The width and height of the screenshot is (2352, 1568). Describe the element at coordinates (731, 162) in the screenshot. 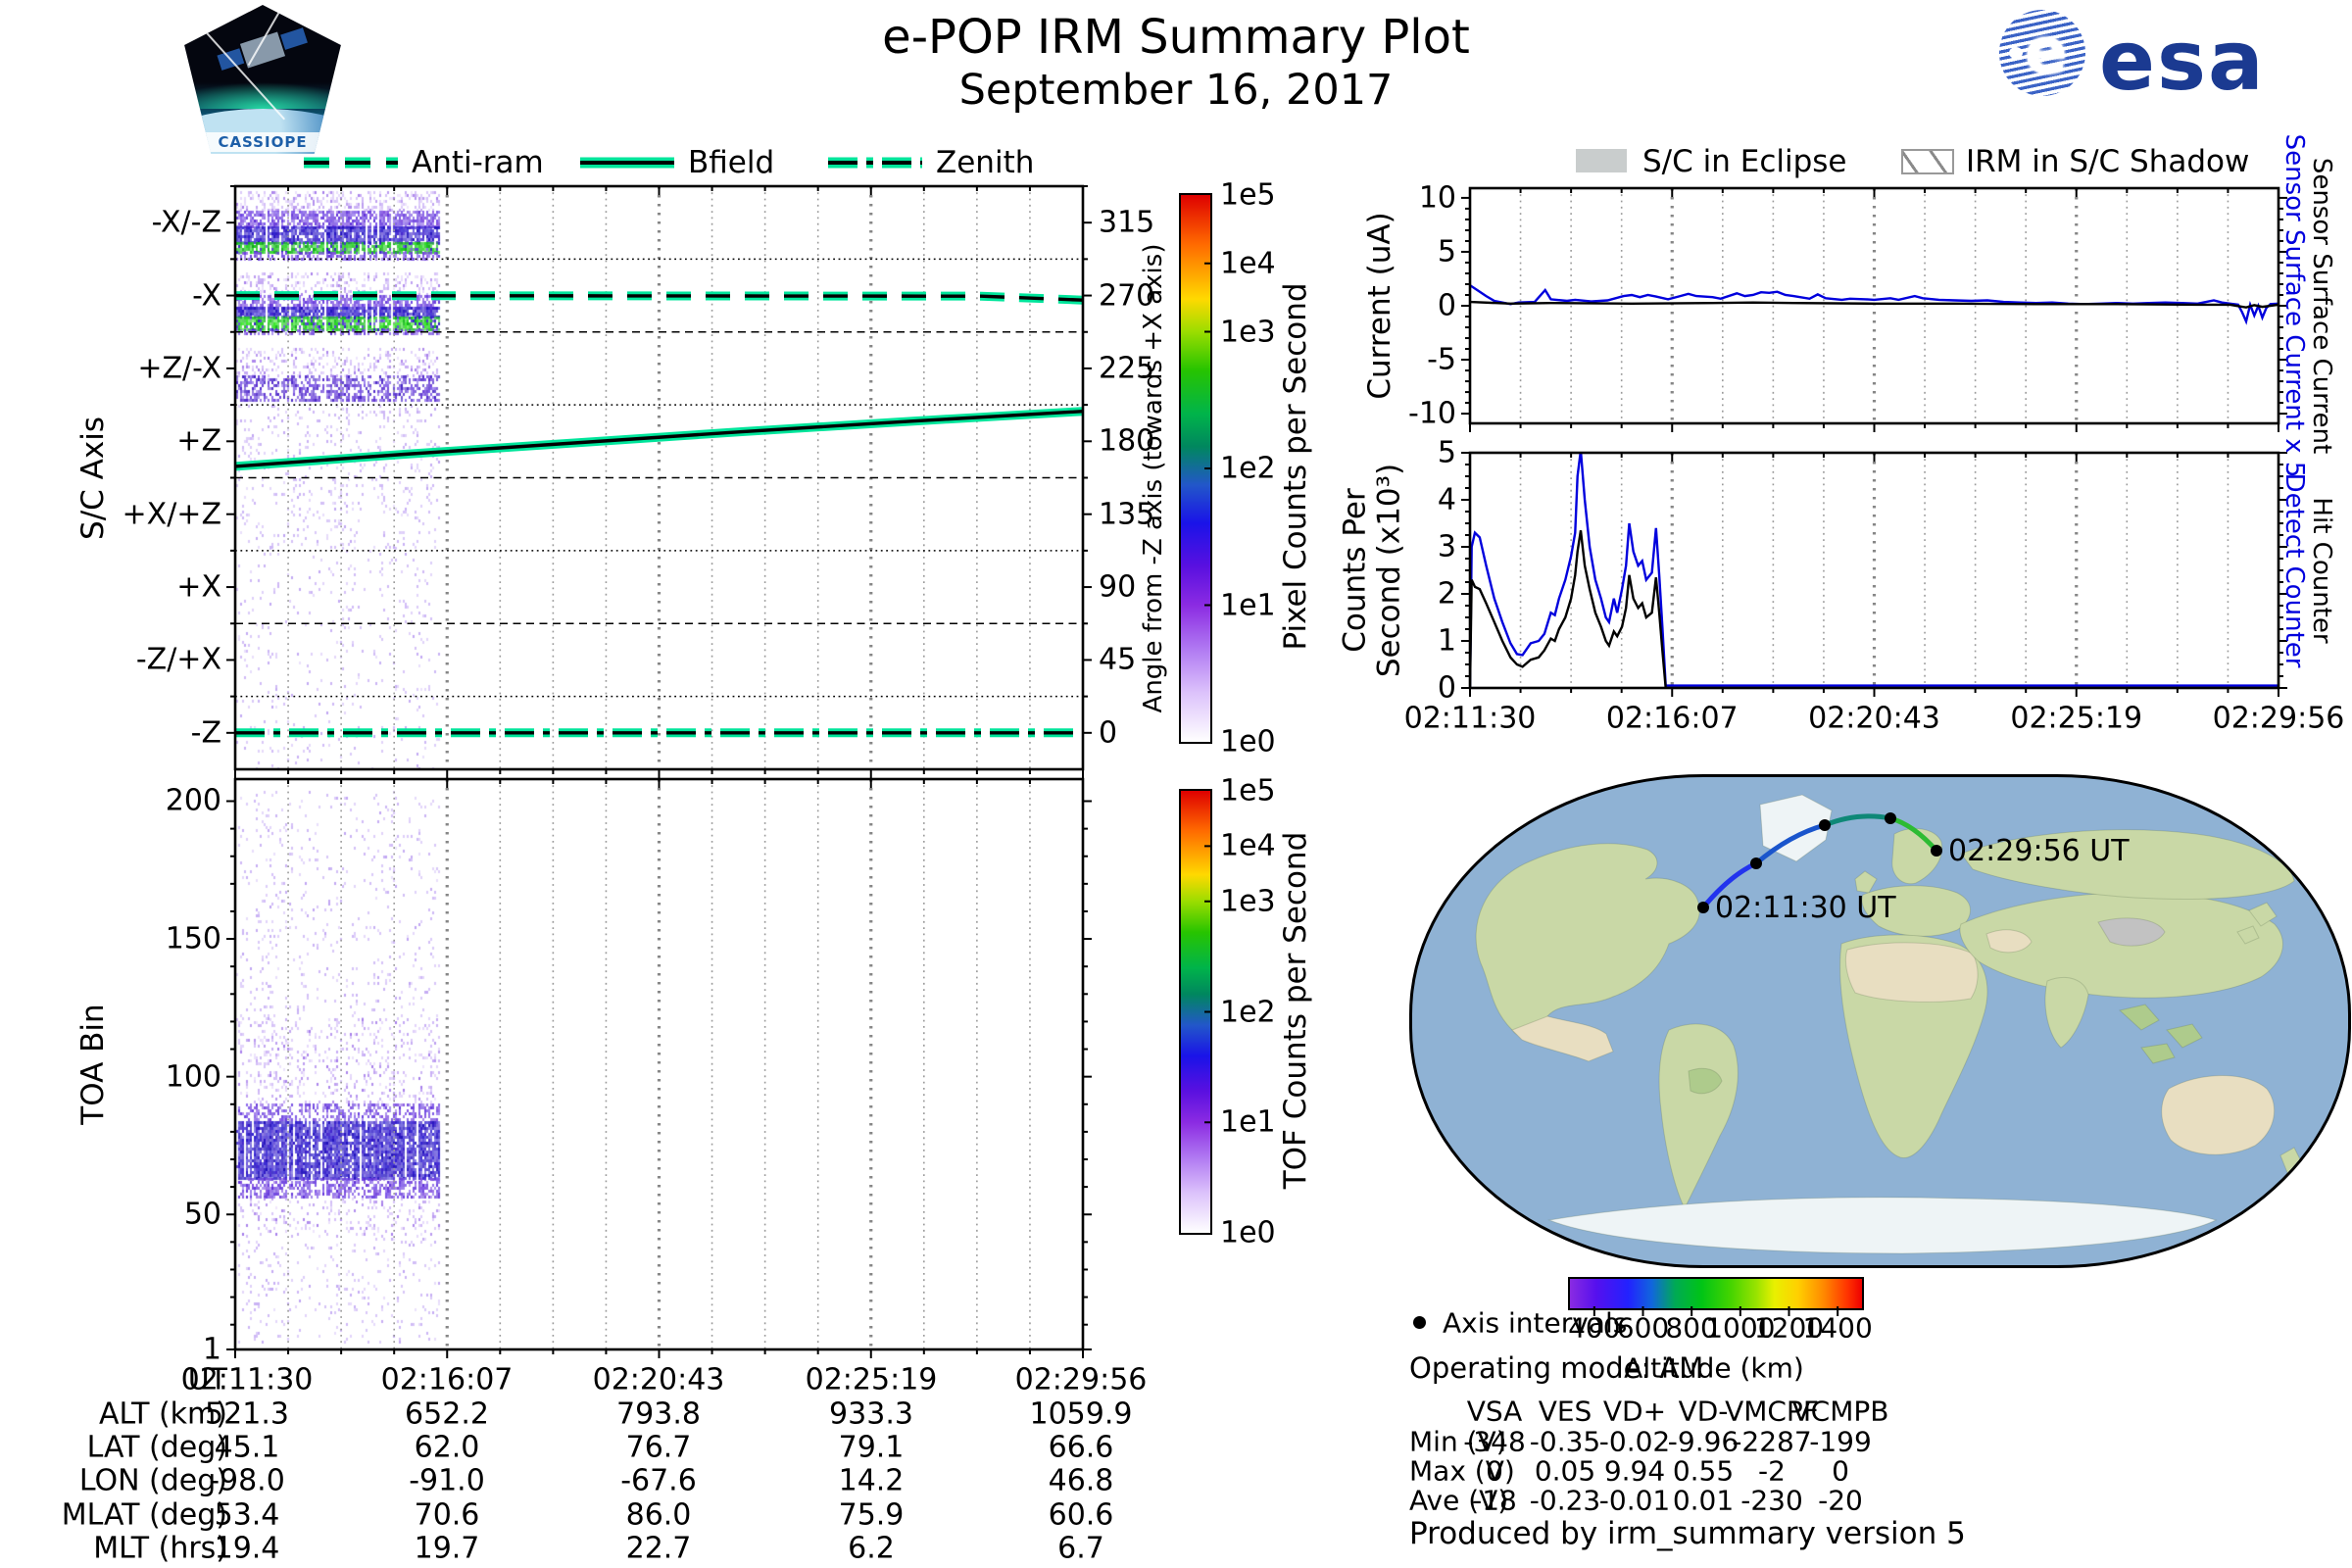

I see `legend-label-bfield: Bfield` at that location.